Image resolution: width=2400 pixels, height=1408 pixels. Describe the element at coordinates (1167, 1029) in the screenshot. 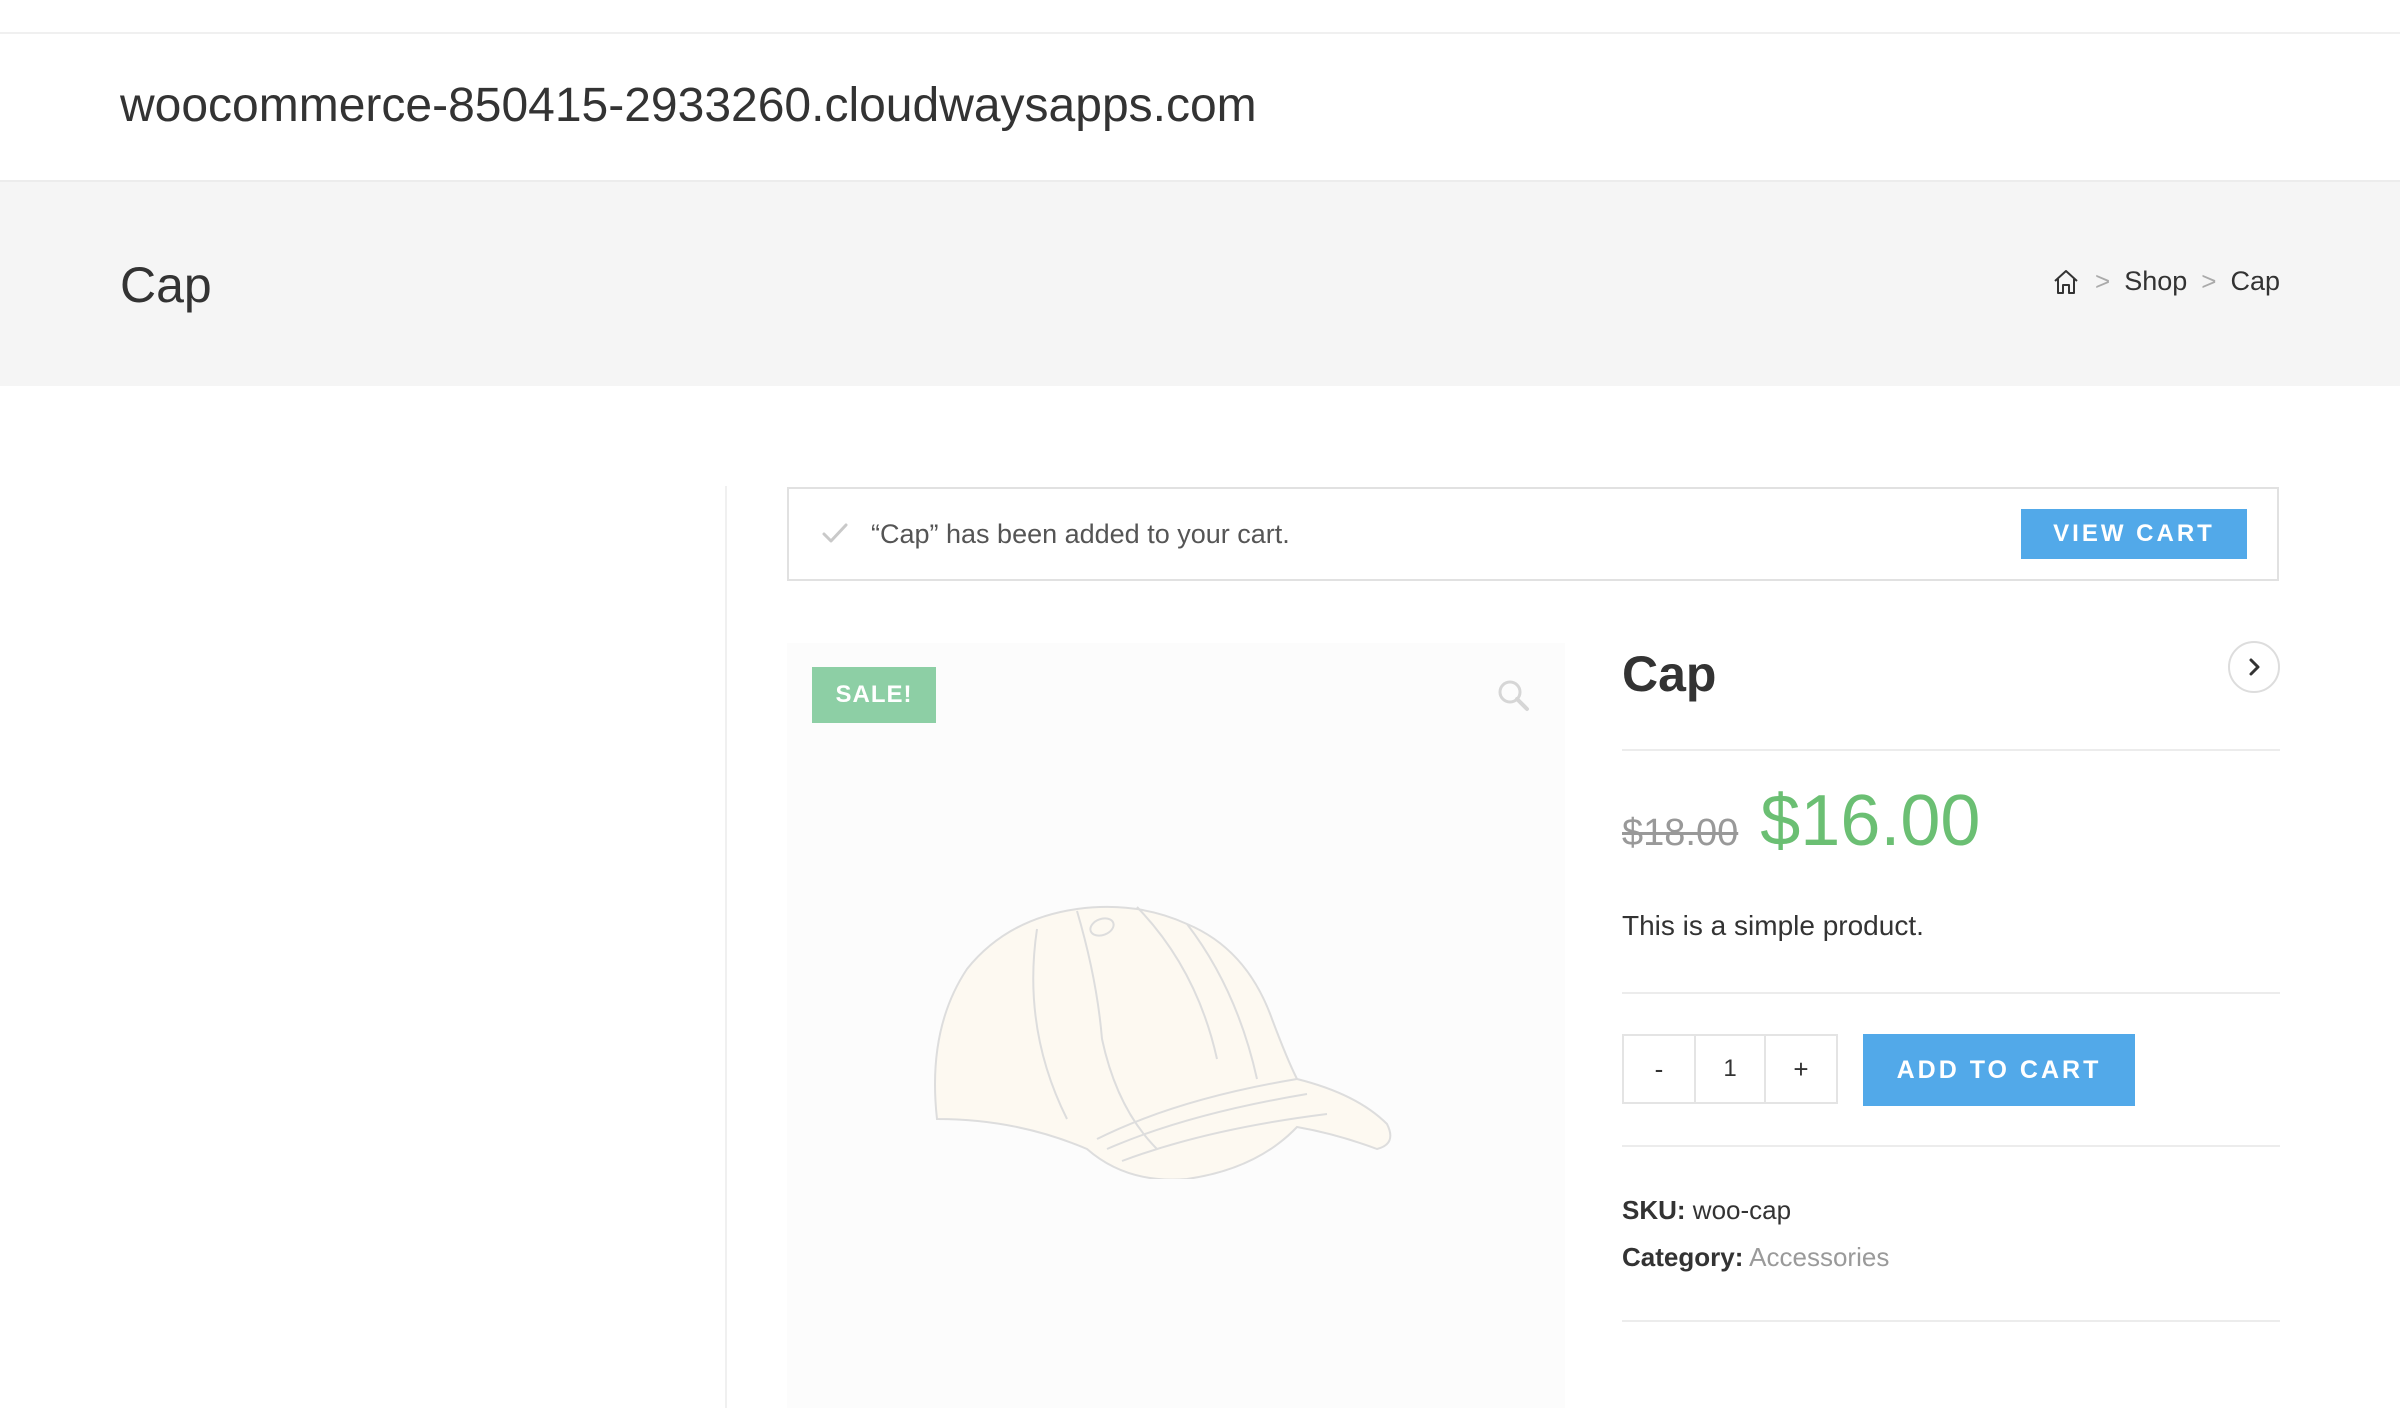

I see `cap-image` at that location.